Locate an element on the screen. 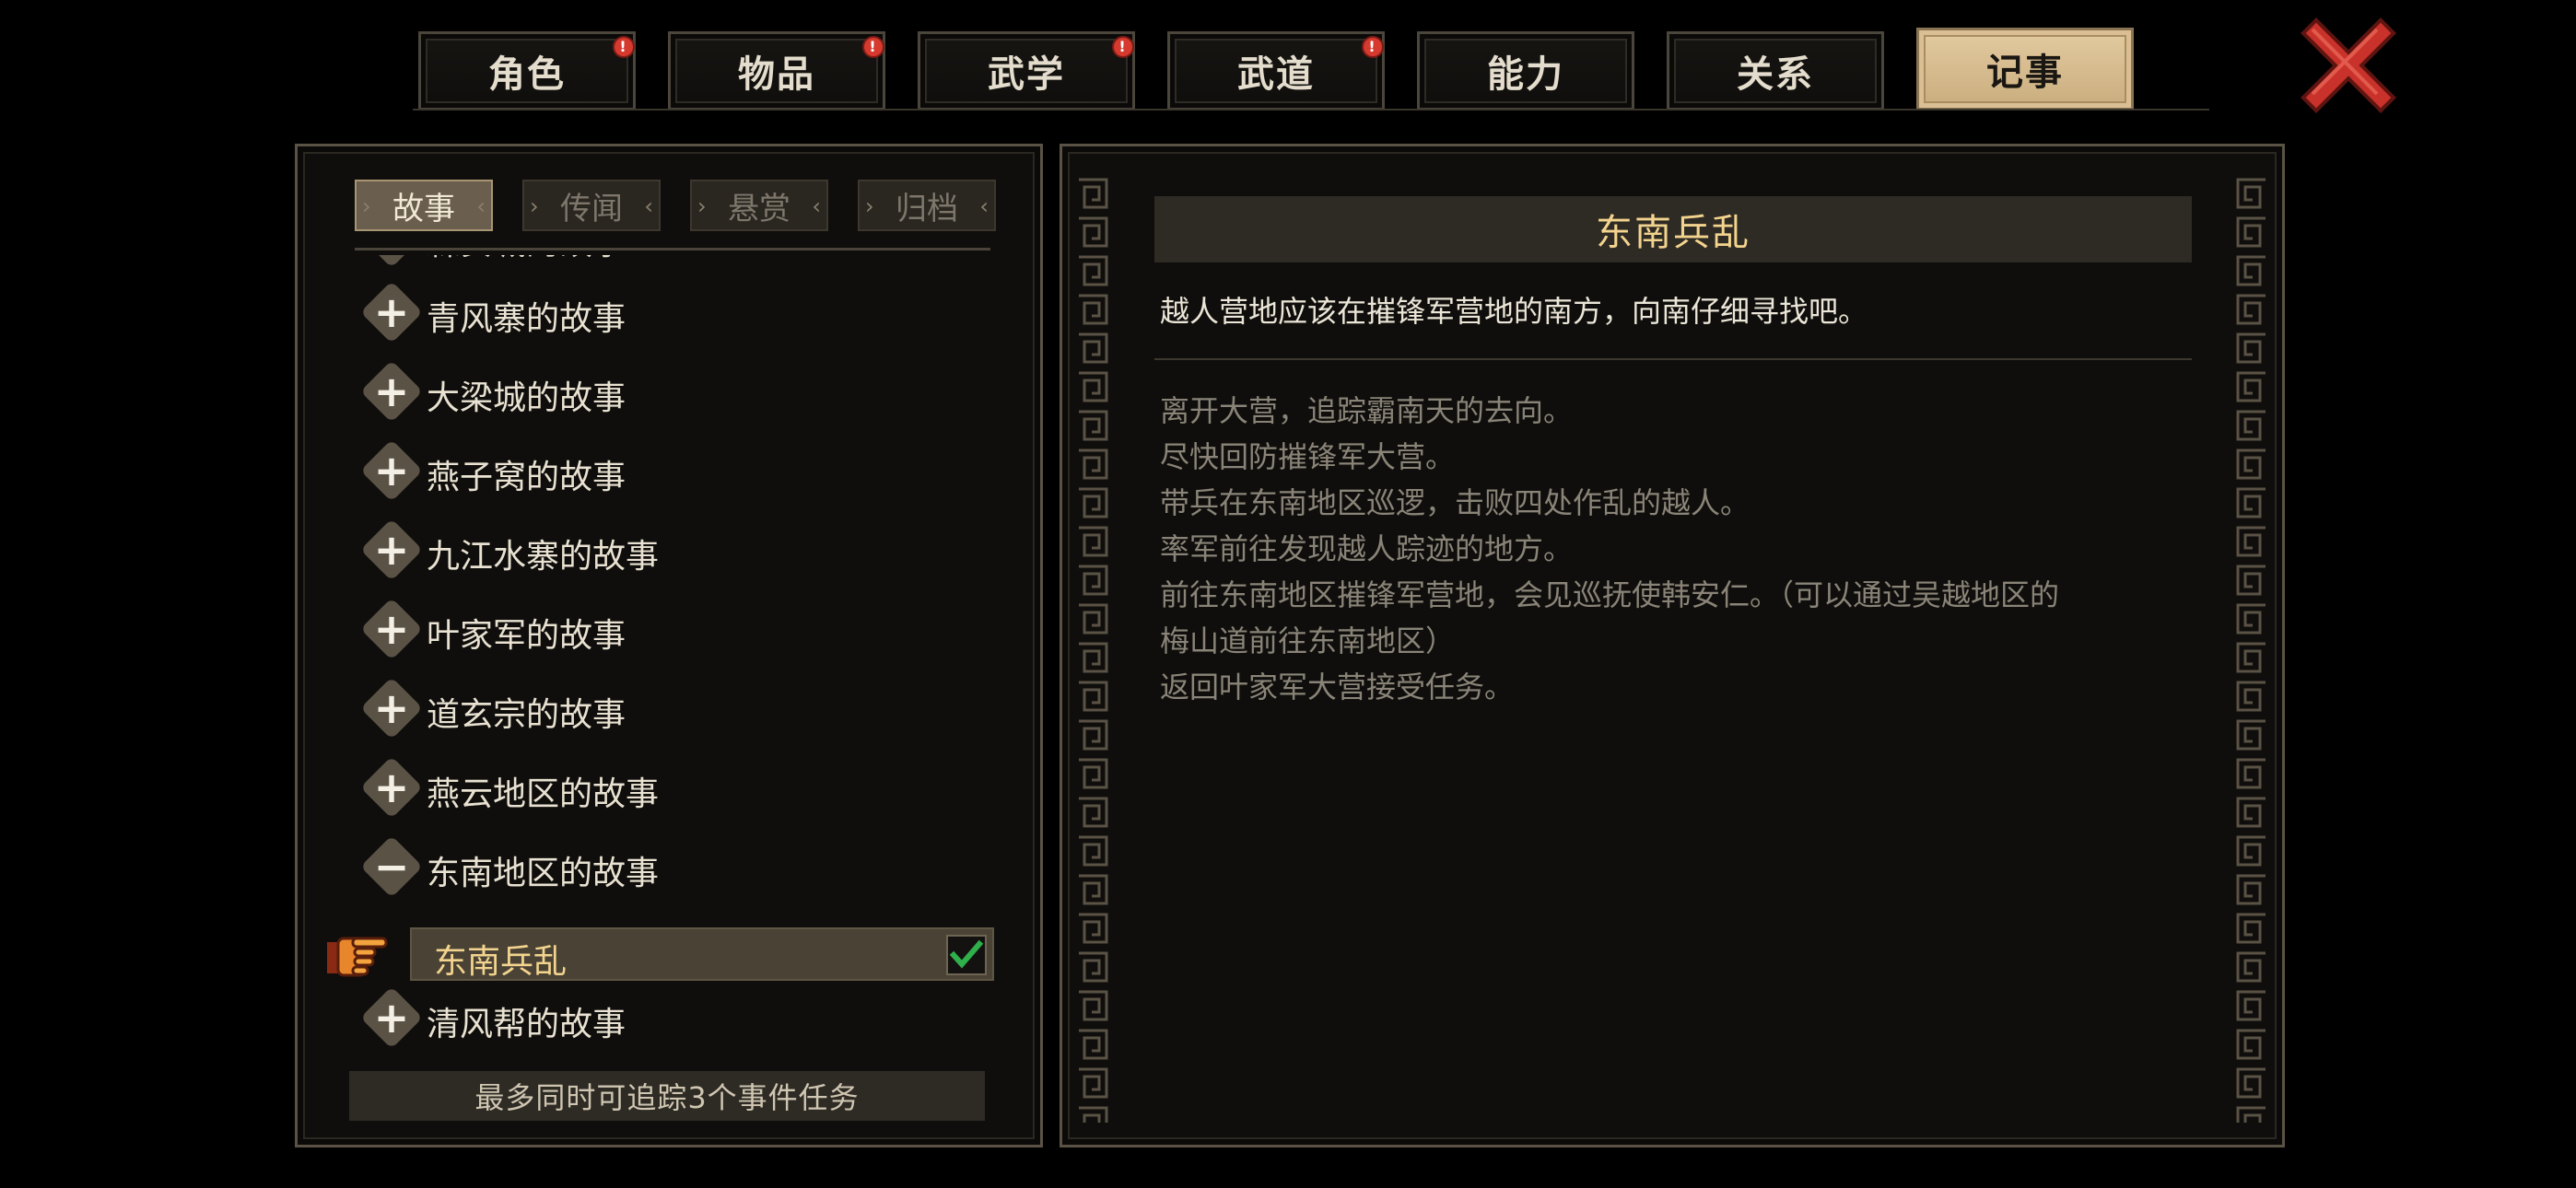 The height and width of the screenshot is (1188, 2576). track-checkbox is located at coordinates (967, 955).